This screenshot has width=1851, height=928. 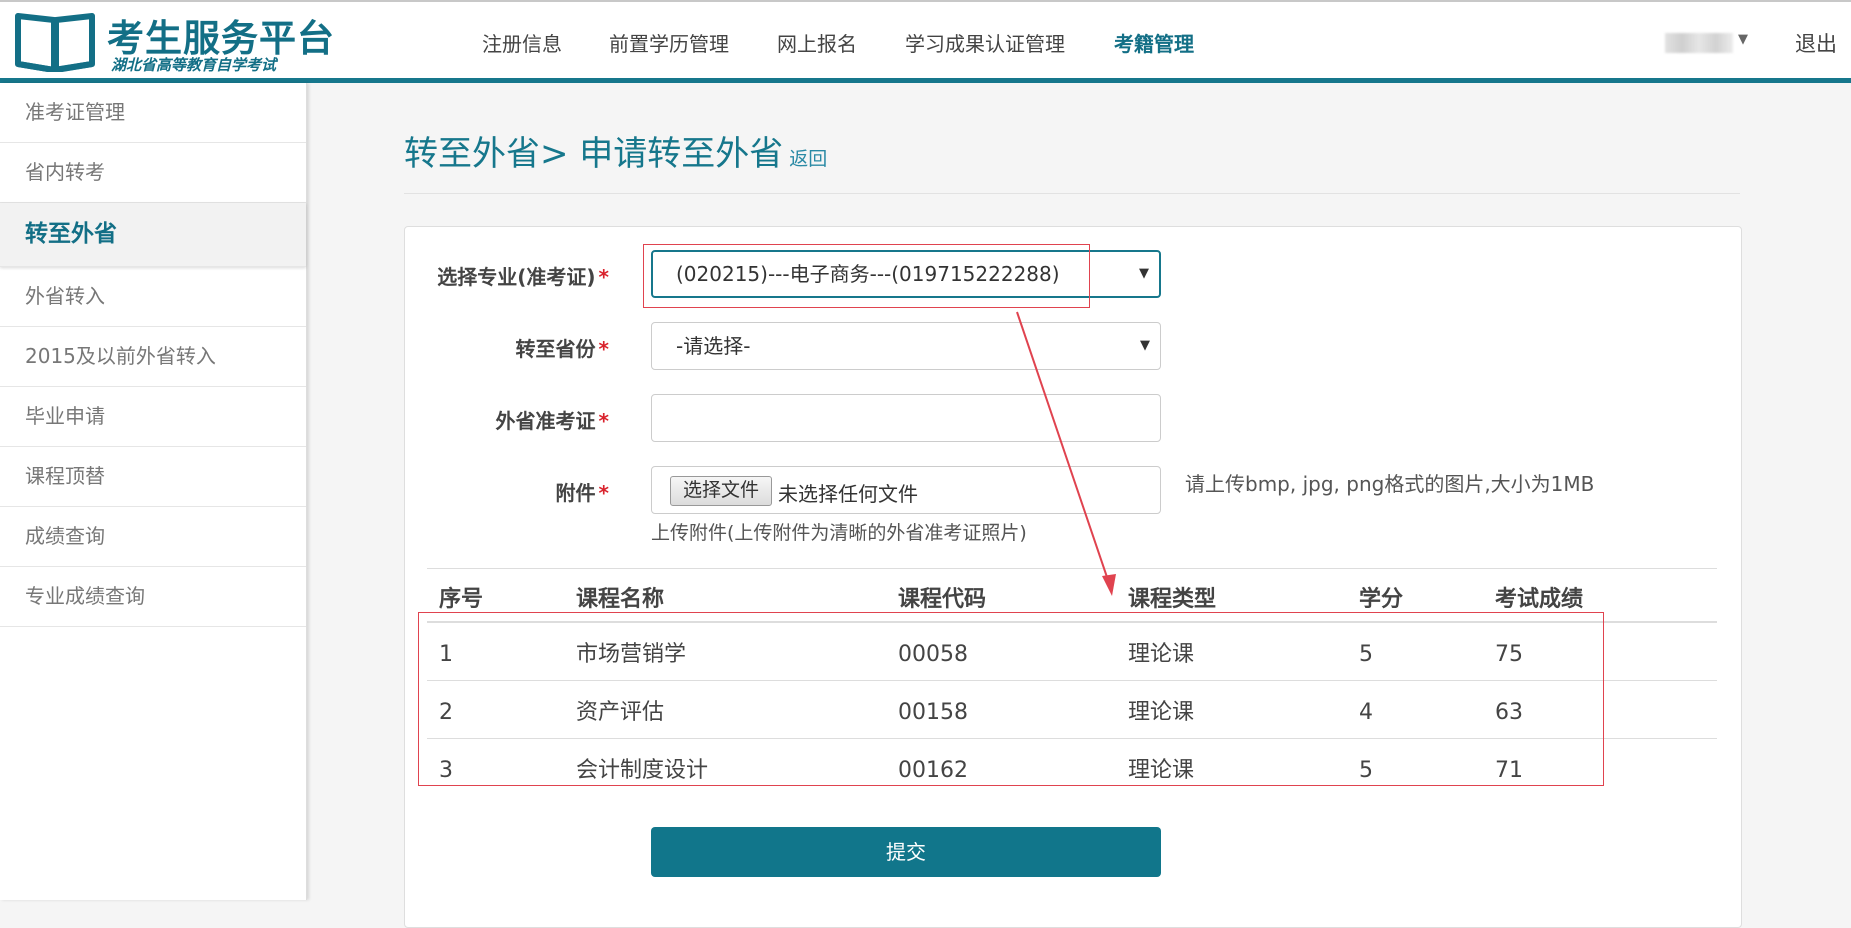 I want to click on attachment-label: 附件 *, so click(x=484, y=491).